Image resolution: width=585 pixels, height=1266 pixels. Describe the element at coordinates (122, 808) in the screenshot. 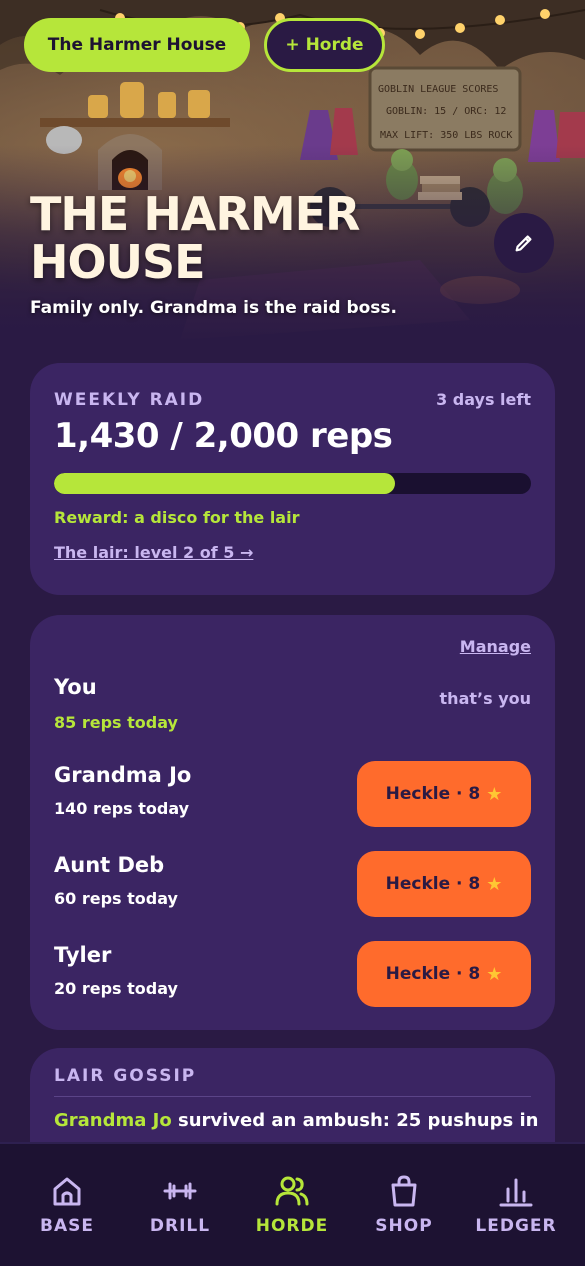

I see `member-reps: 140 reps today` at that location.